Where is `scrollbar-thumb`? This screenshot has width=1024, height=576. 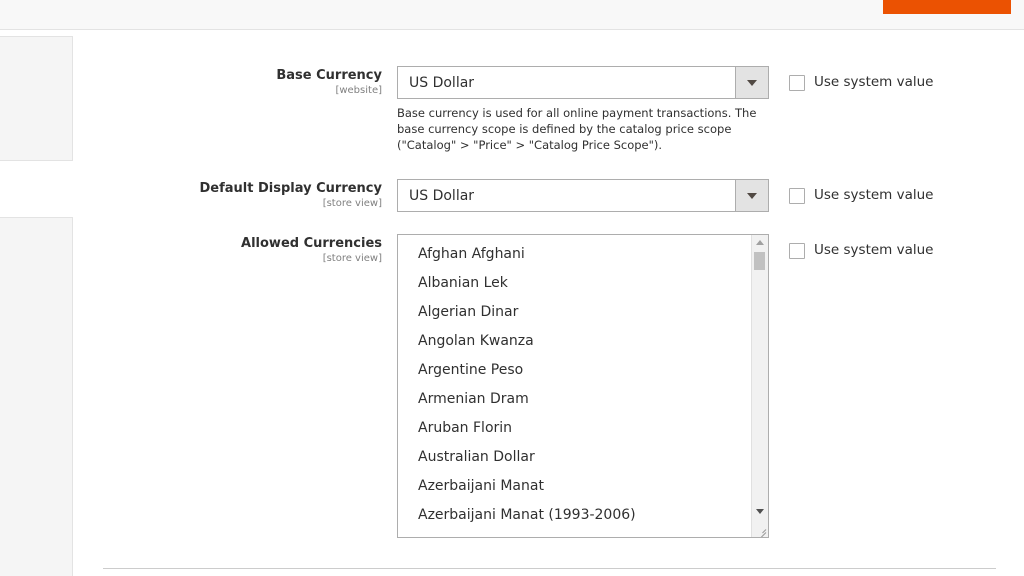
scrollbar-thumb is located at coordinates (759, 261).